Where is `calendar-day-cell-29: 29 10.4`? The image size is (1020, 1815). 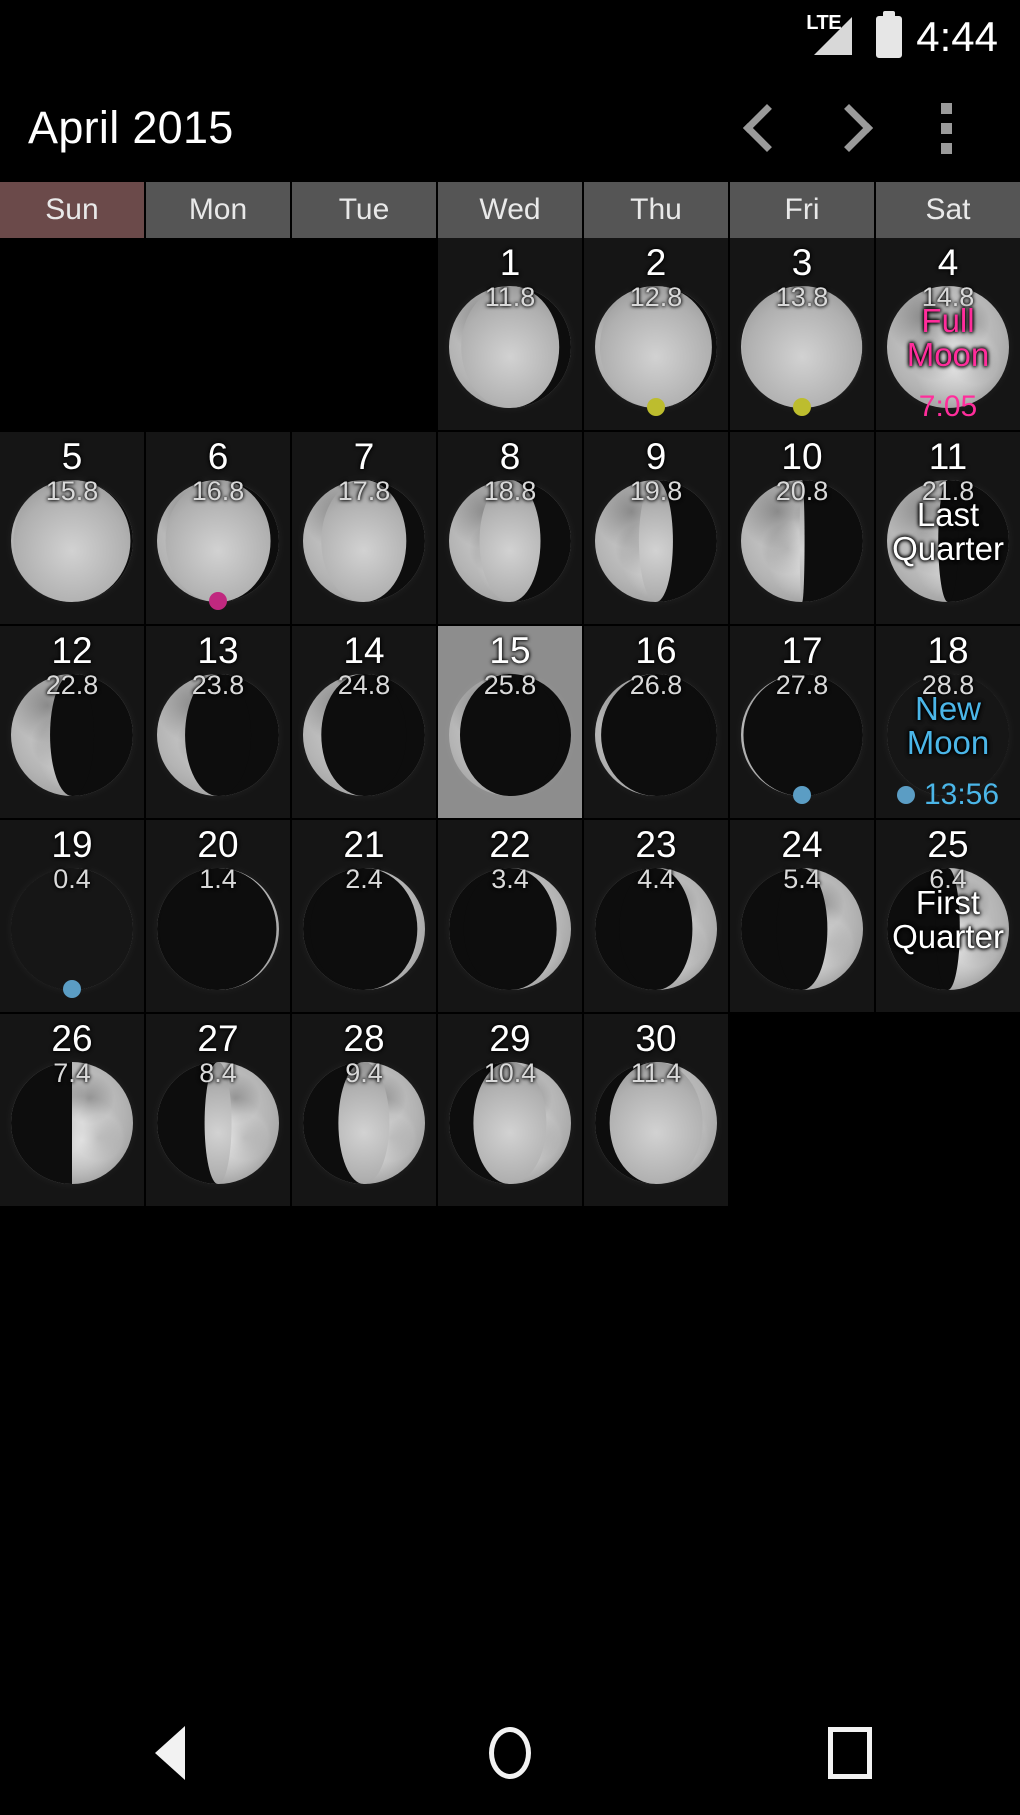
calendar-day-cell-29: 29 10.4 is located at coordinates (511, 1111).